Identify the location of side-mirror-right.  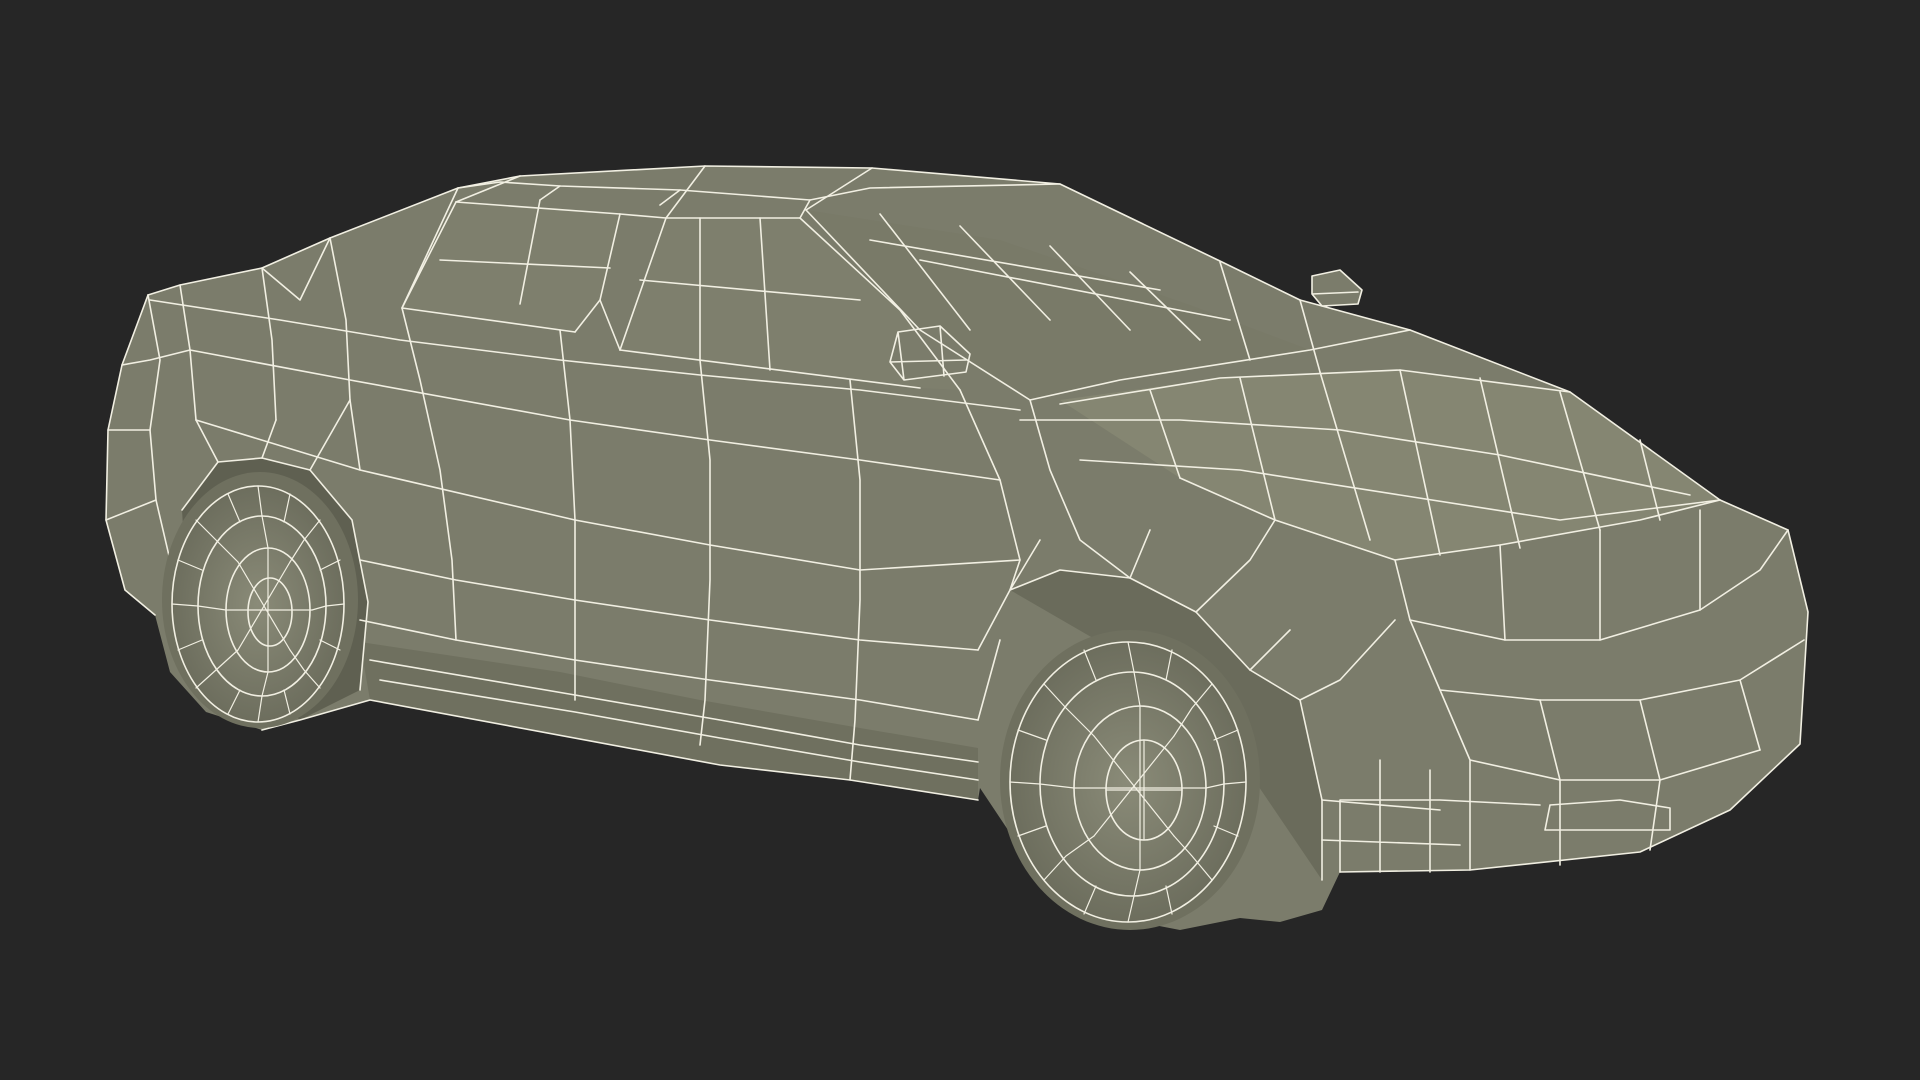
(1337, 288).